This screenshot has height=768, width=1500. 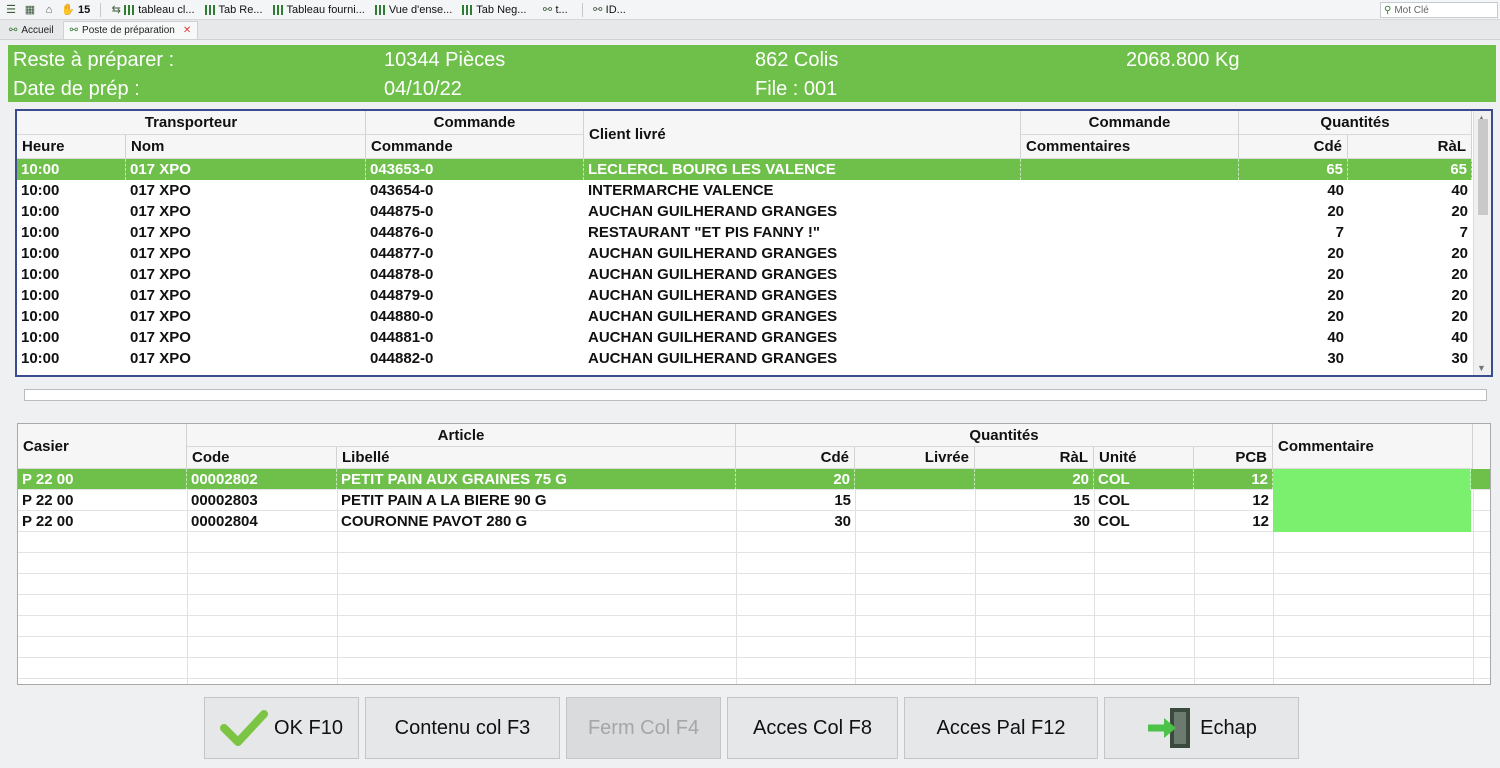 What do you see at coordinates (643, 728) in the screenshot?
I see `ferm-col-button: Ferm Col F4` at bounding box center [643, 728].